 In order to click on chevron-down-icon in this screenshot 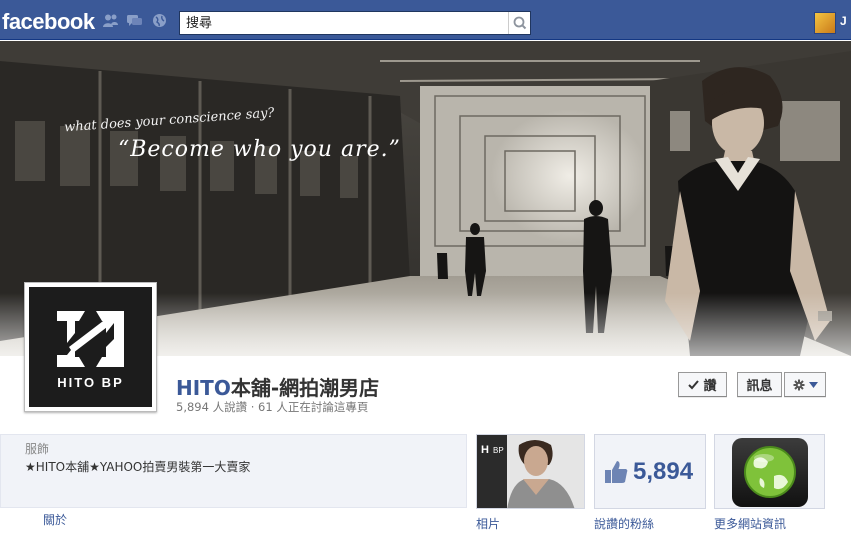, I will do `click(813, 384)`.